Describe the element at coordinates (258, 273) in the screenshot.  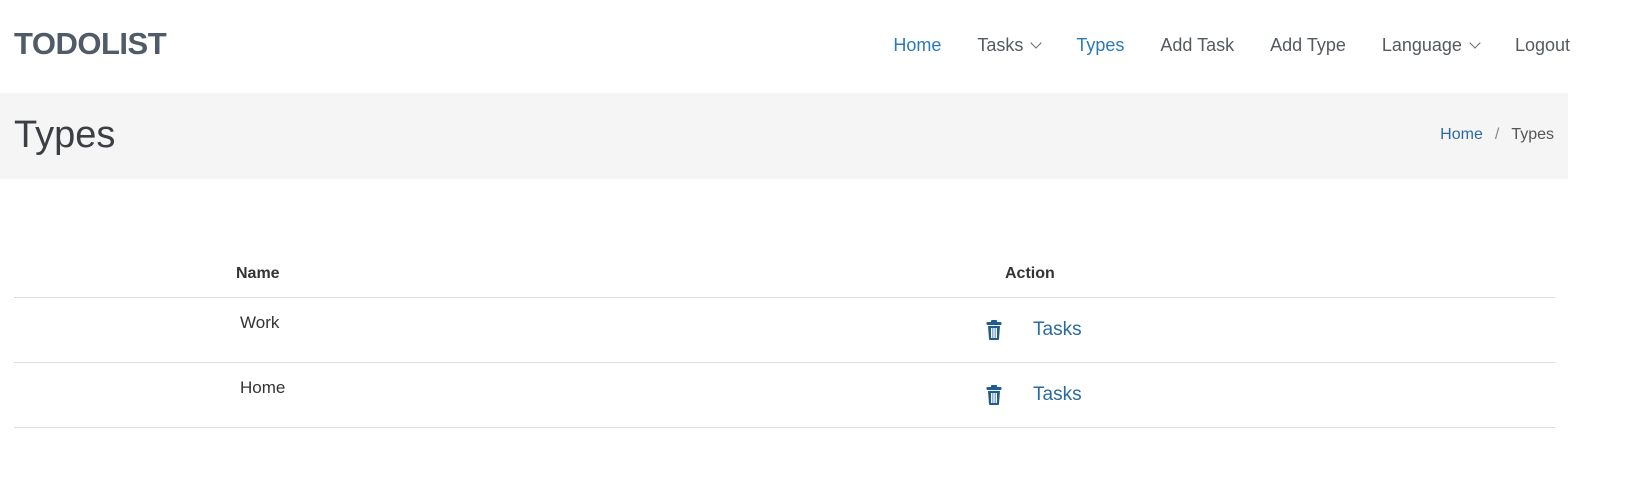
I see `column-header-name: Name` at that location.